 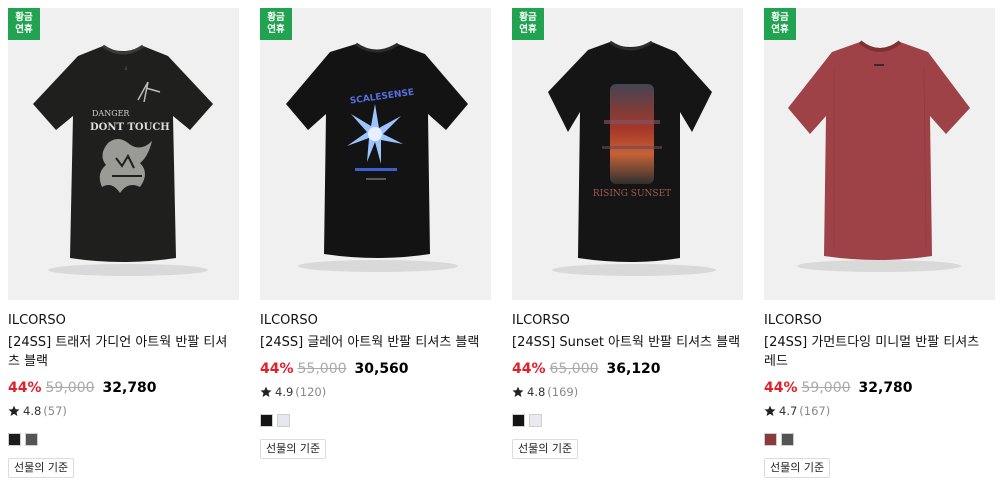 I want to click on rating-score: 4.9, so click(x=284, y=392).